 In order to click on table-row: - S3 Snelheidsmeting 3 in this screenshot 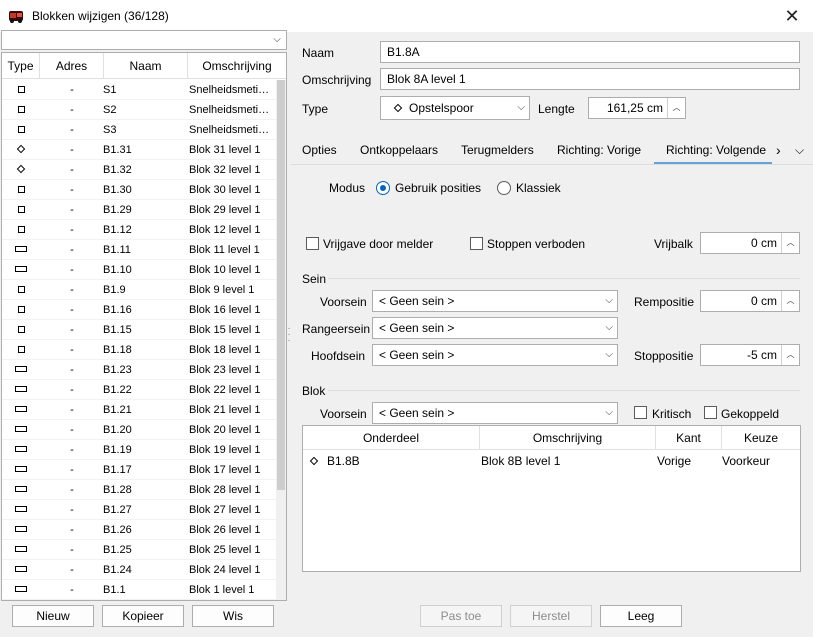, I will do `click(139, 130)`.